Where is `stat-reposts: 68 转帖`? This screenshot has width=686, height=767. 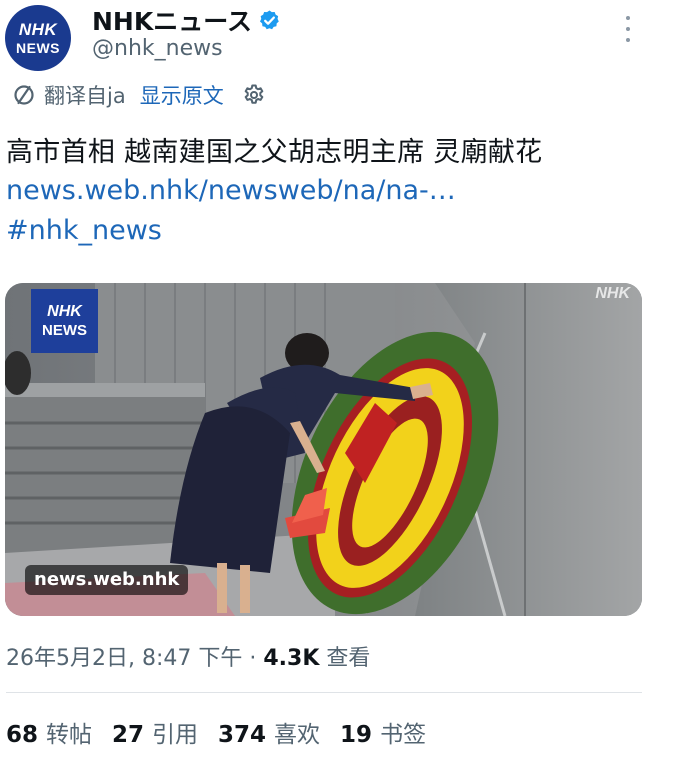 stat-reposts: 68 转帖 is located at coordinates (49, 732).